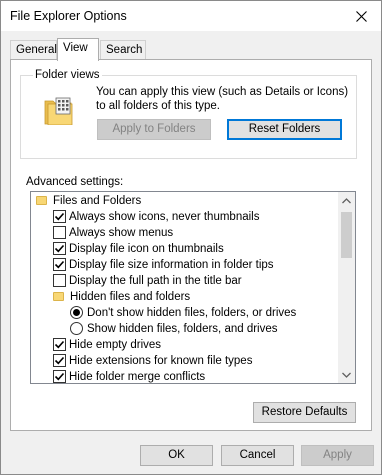 Image resolution: width=382 pixels, height=475 pixels. I want to click on scroll-up-button, so click(346, 200).